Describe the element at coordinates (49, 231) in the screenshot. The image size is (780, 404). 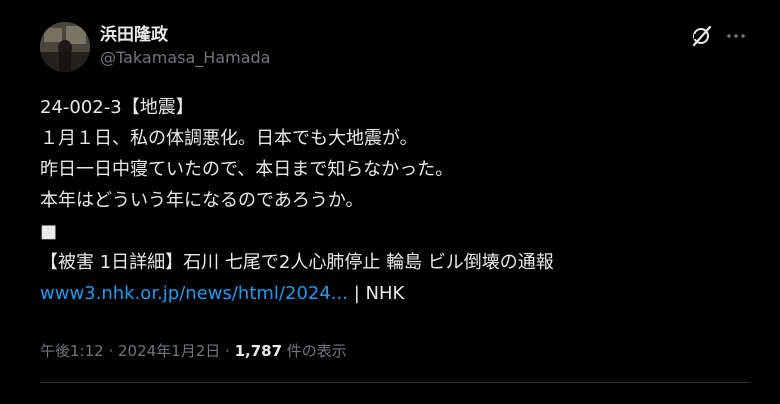
I see `tweet-text-line: ■` at that location.